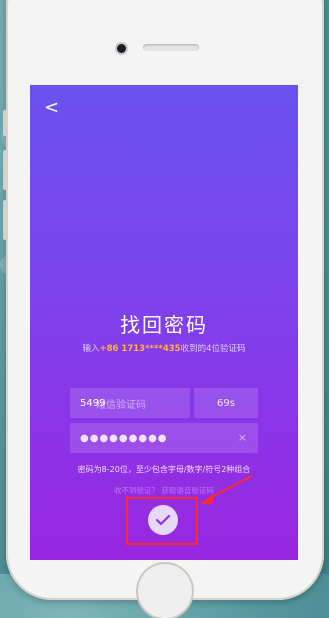 This screenshot has width=329, height=618. What do you see at coordinates (124, 438) in the screenshot?
I see `password-value: ●●●●●●●●●` at bounding box center [124, 438].